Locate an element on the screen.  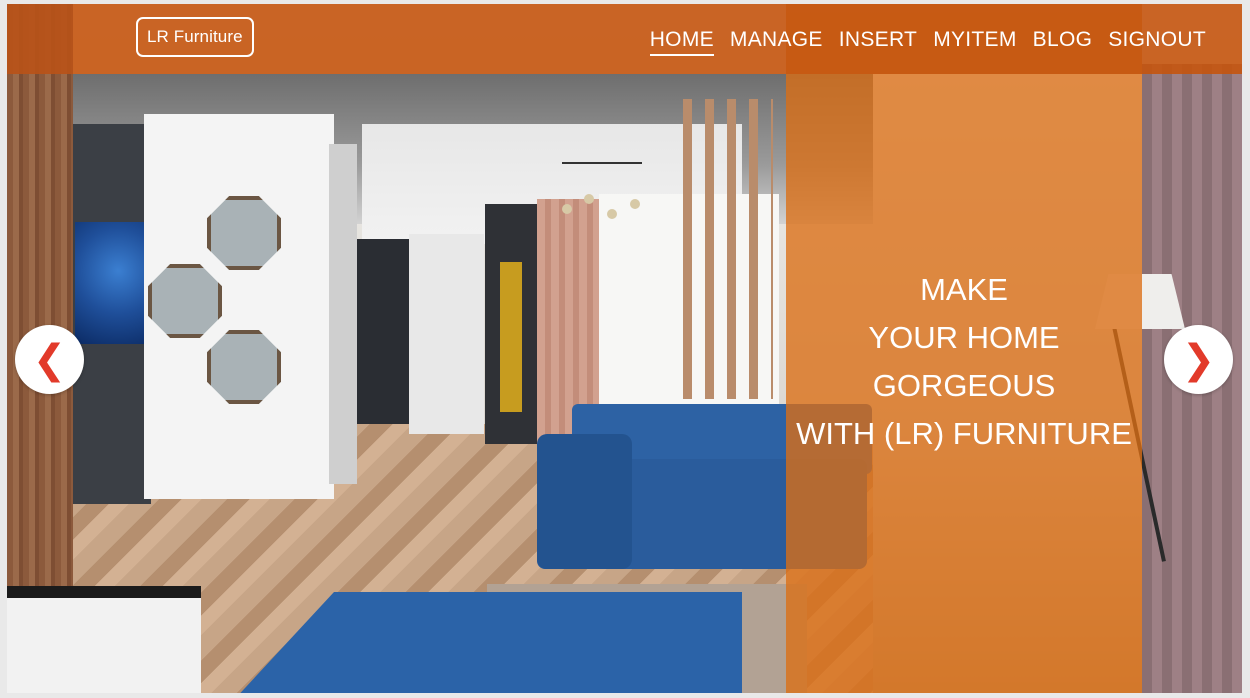
hero-line: WITH (LR) FURNITURE is located at coordinates (964, 433).